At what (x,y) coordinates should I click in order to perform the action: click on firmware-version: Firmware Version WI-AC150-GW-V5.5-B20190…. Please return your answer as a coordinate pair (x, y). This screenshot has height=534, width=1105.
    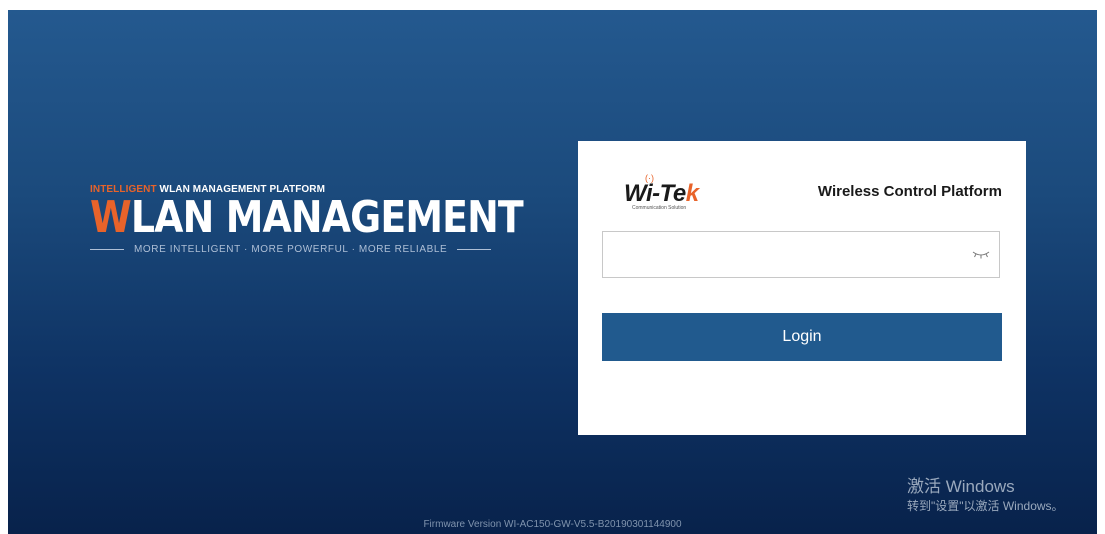
    Looking at the image, I should click on (552, 524).